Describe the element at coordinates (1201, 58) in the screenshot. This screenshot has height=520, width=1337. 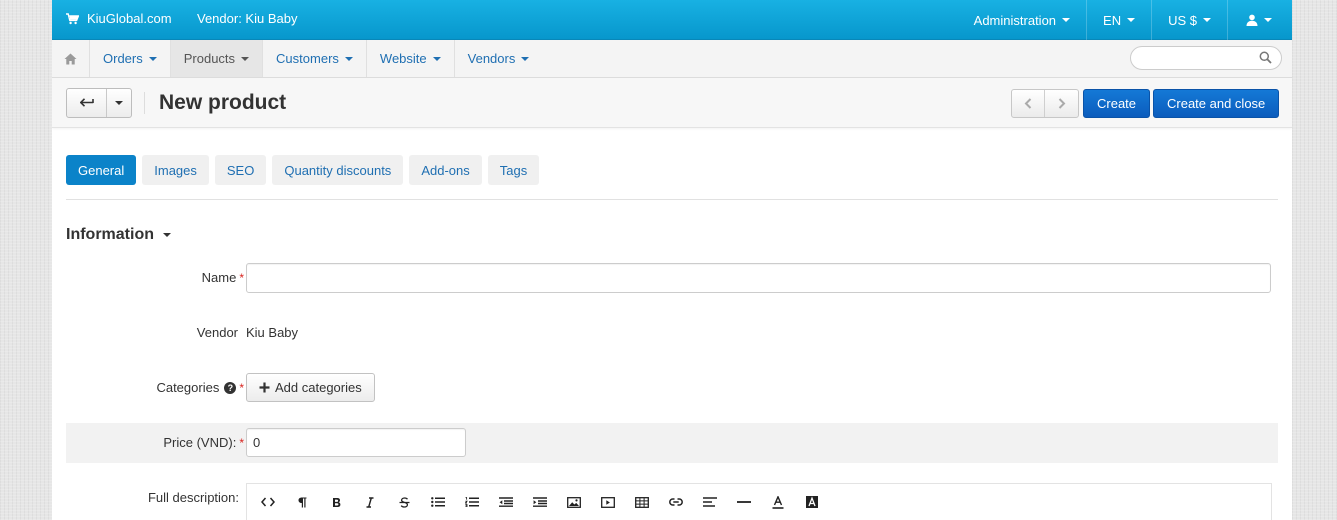
I see `search-input` at that location.